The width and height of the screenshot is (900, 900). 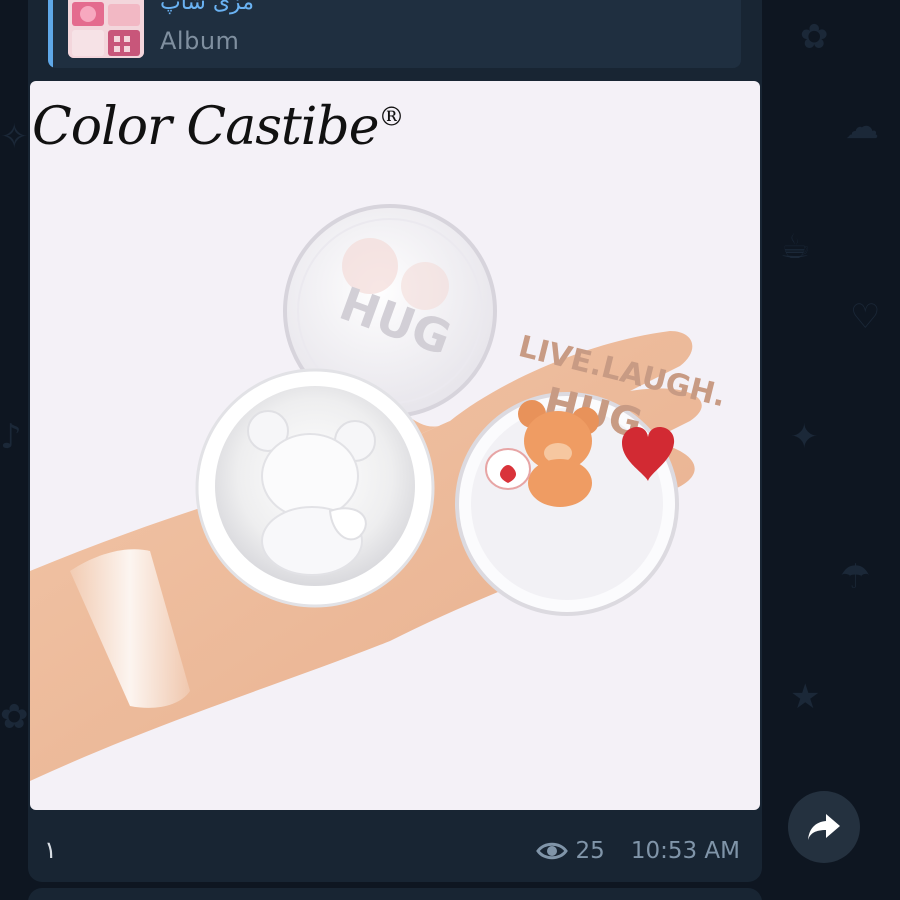 I want to click on album-thumbnail, so click(x=106, y=29).